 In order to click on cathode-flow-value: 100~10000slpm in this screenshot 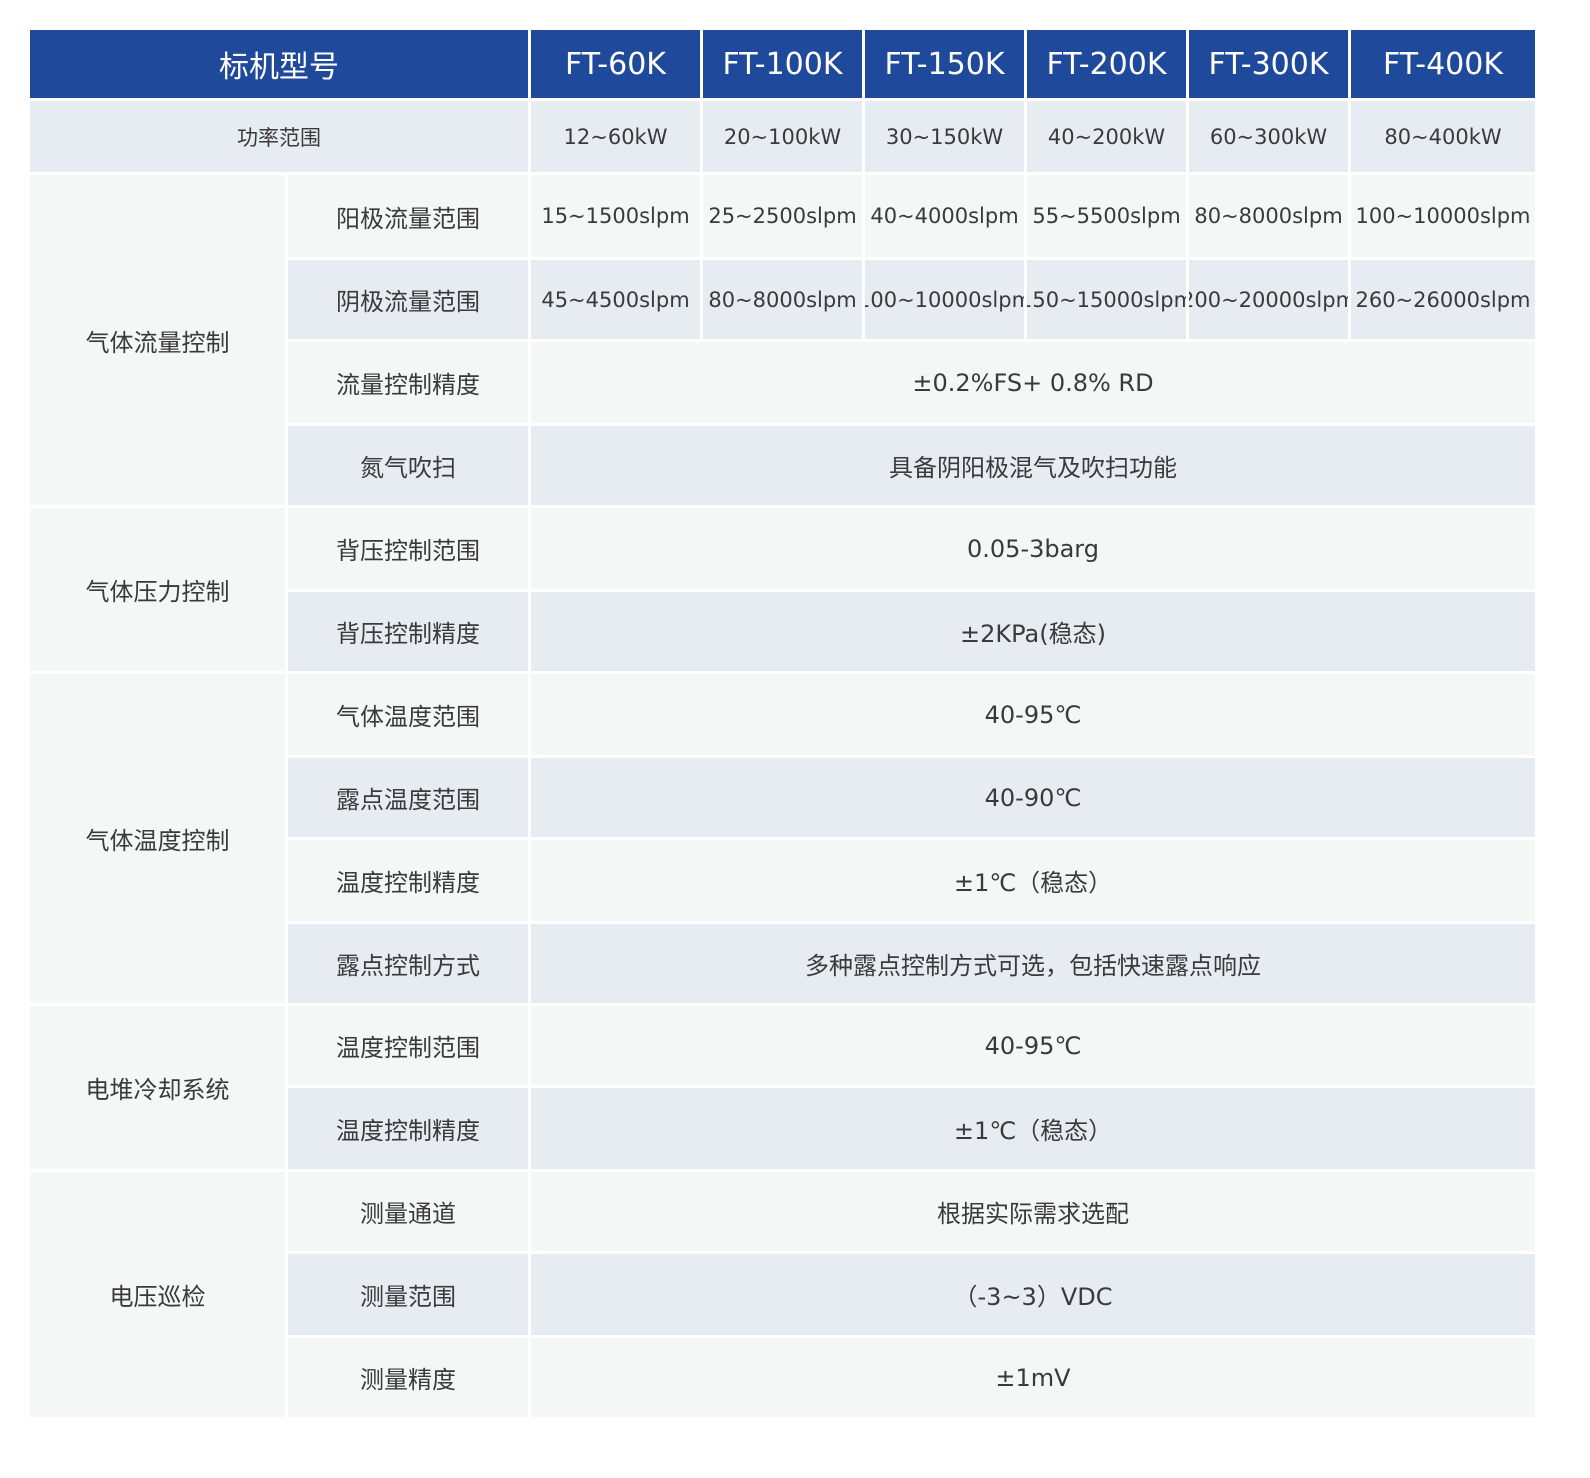, I will do `click(944, 299)`.